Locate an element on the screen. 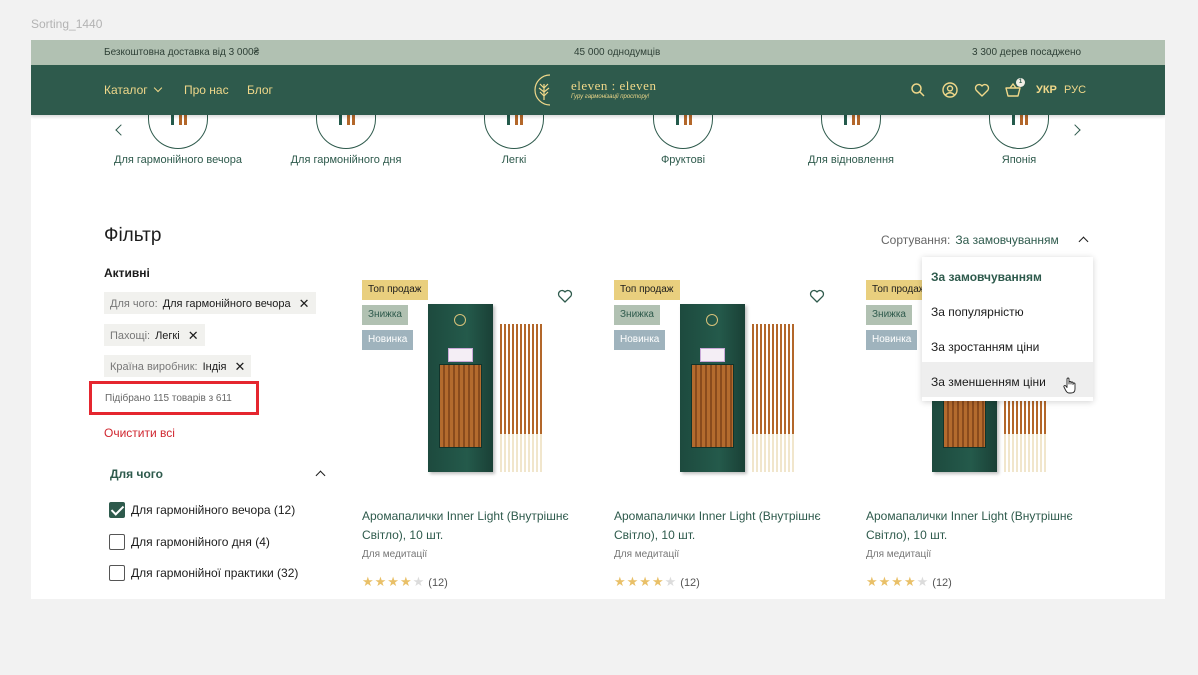  filter-option: Для гармонійного вечора (12) is located at coordinates (202, 510).